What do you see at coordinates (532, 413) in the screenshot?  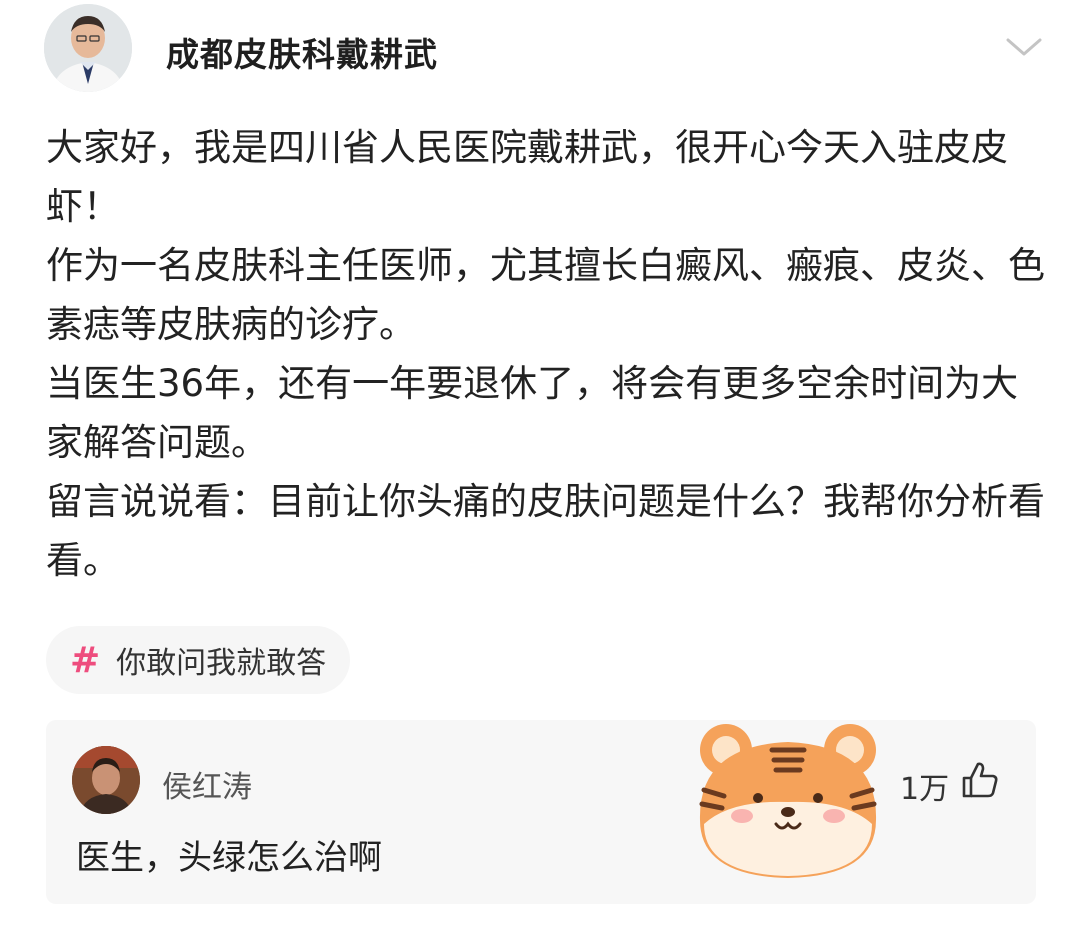 I see `post-paragraph: 当医生36年，还有一年要退休了，将会有更多空余时间为大家解答问题。` at bounding box center [532, 413].